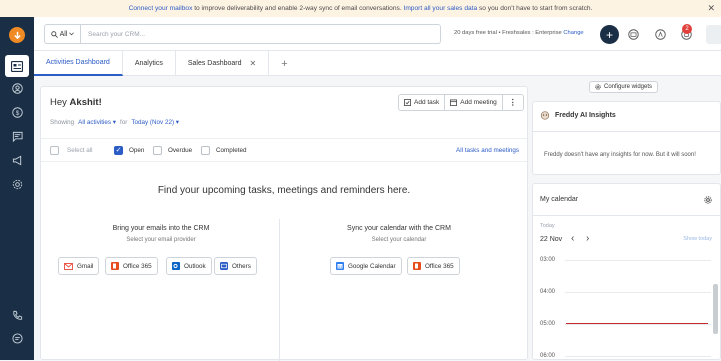  What do you see at coordinates (399, 240) in the screenshot?
I see `calendar-sync-subtitle: Select your calendar` at bounding box center [399, 240].